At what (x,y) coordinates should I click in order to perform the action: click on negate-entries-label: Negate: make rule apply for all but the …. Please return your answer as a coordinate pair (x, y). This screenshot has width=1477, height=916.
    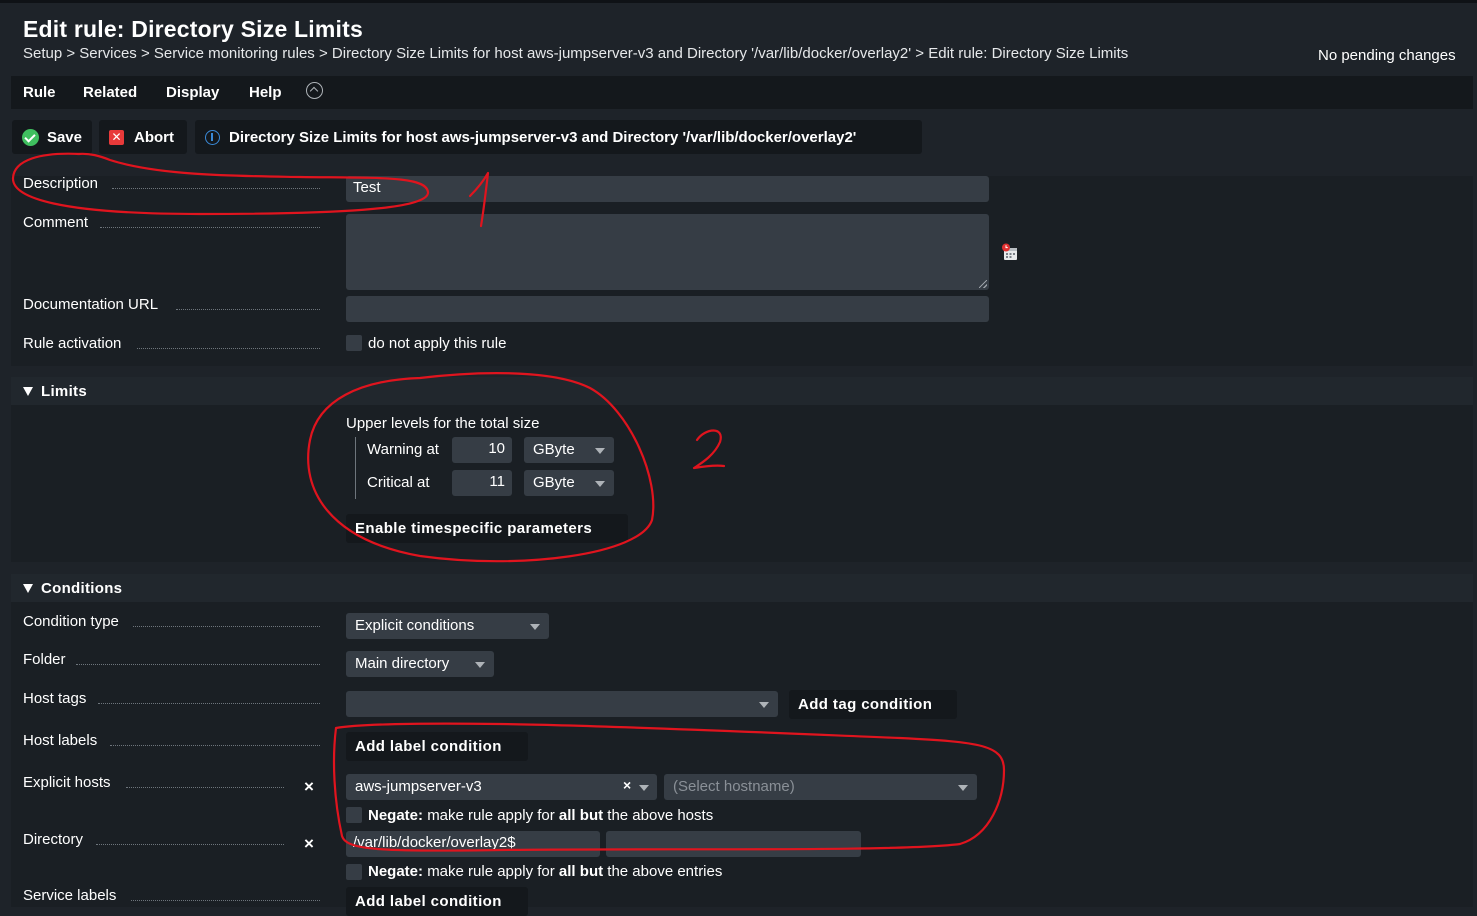
    Looking at the image, I should click on (545, 871).